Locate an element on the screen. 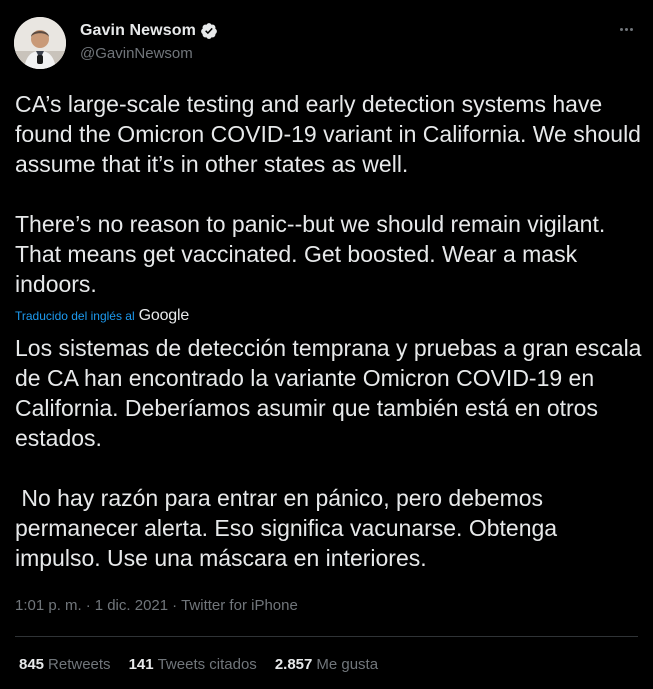 The image size is (653, 689). quote-tweets-stat: 141 Tweets citados is located at coordinates (193, 664).